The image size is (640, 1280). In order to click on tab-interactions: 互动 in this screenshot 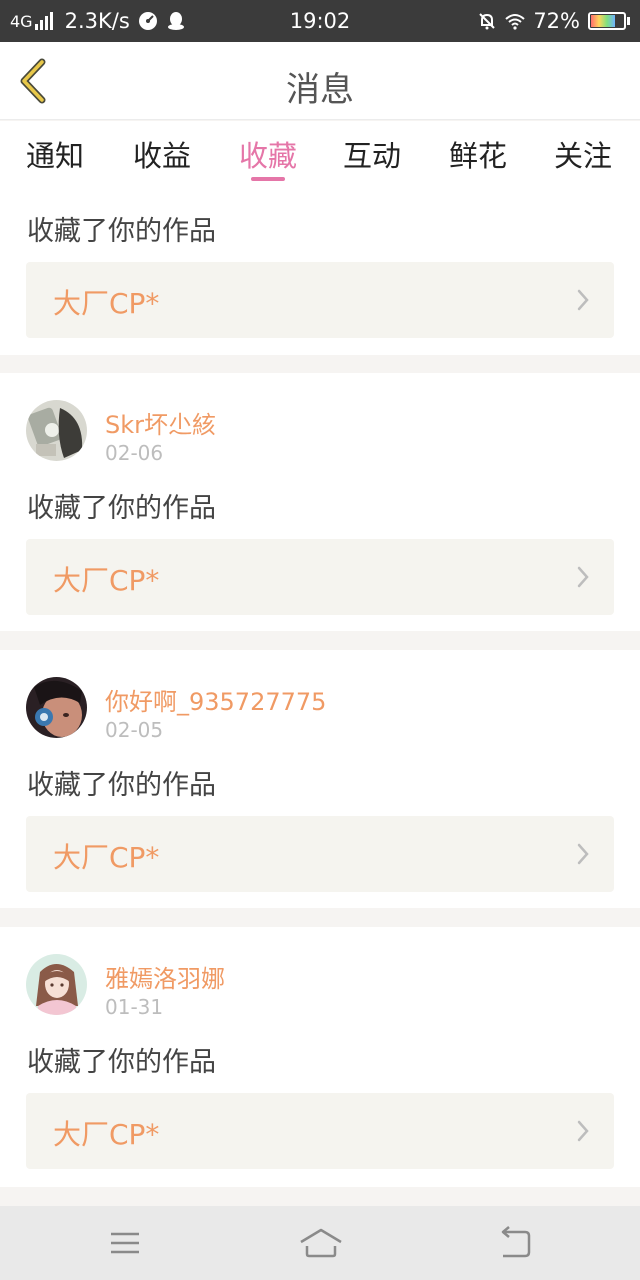, I will do `click(372, 154)`.